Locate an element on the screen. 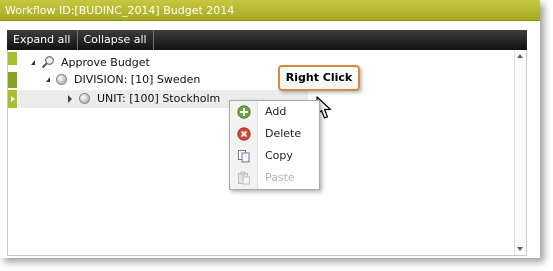 This screenshot has width=553, height=271. tree-node-label: DIVISION: [10] Sweden is located at coordinates (137, 79).